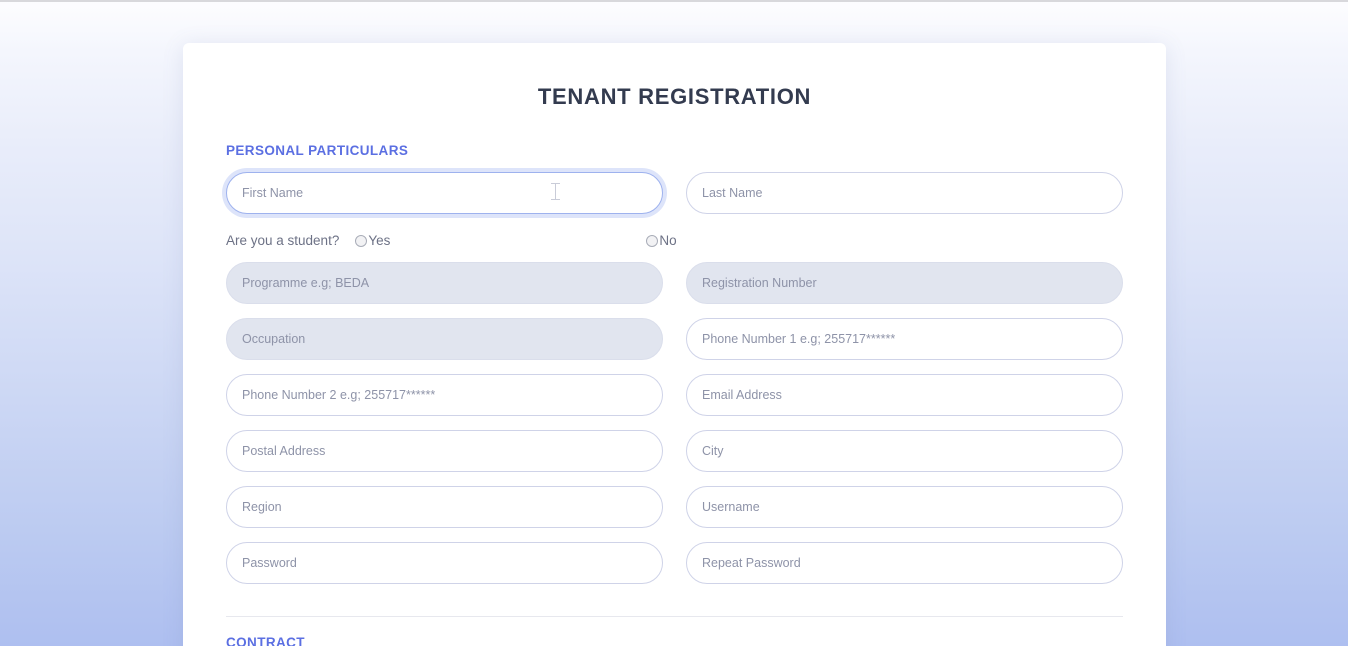 This screenshot has height=646, width=1348. Describe the element at coordinates (444, 507) in the screenshot. I see `region-input` at that location.